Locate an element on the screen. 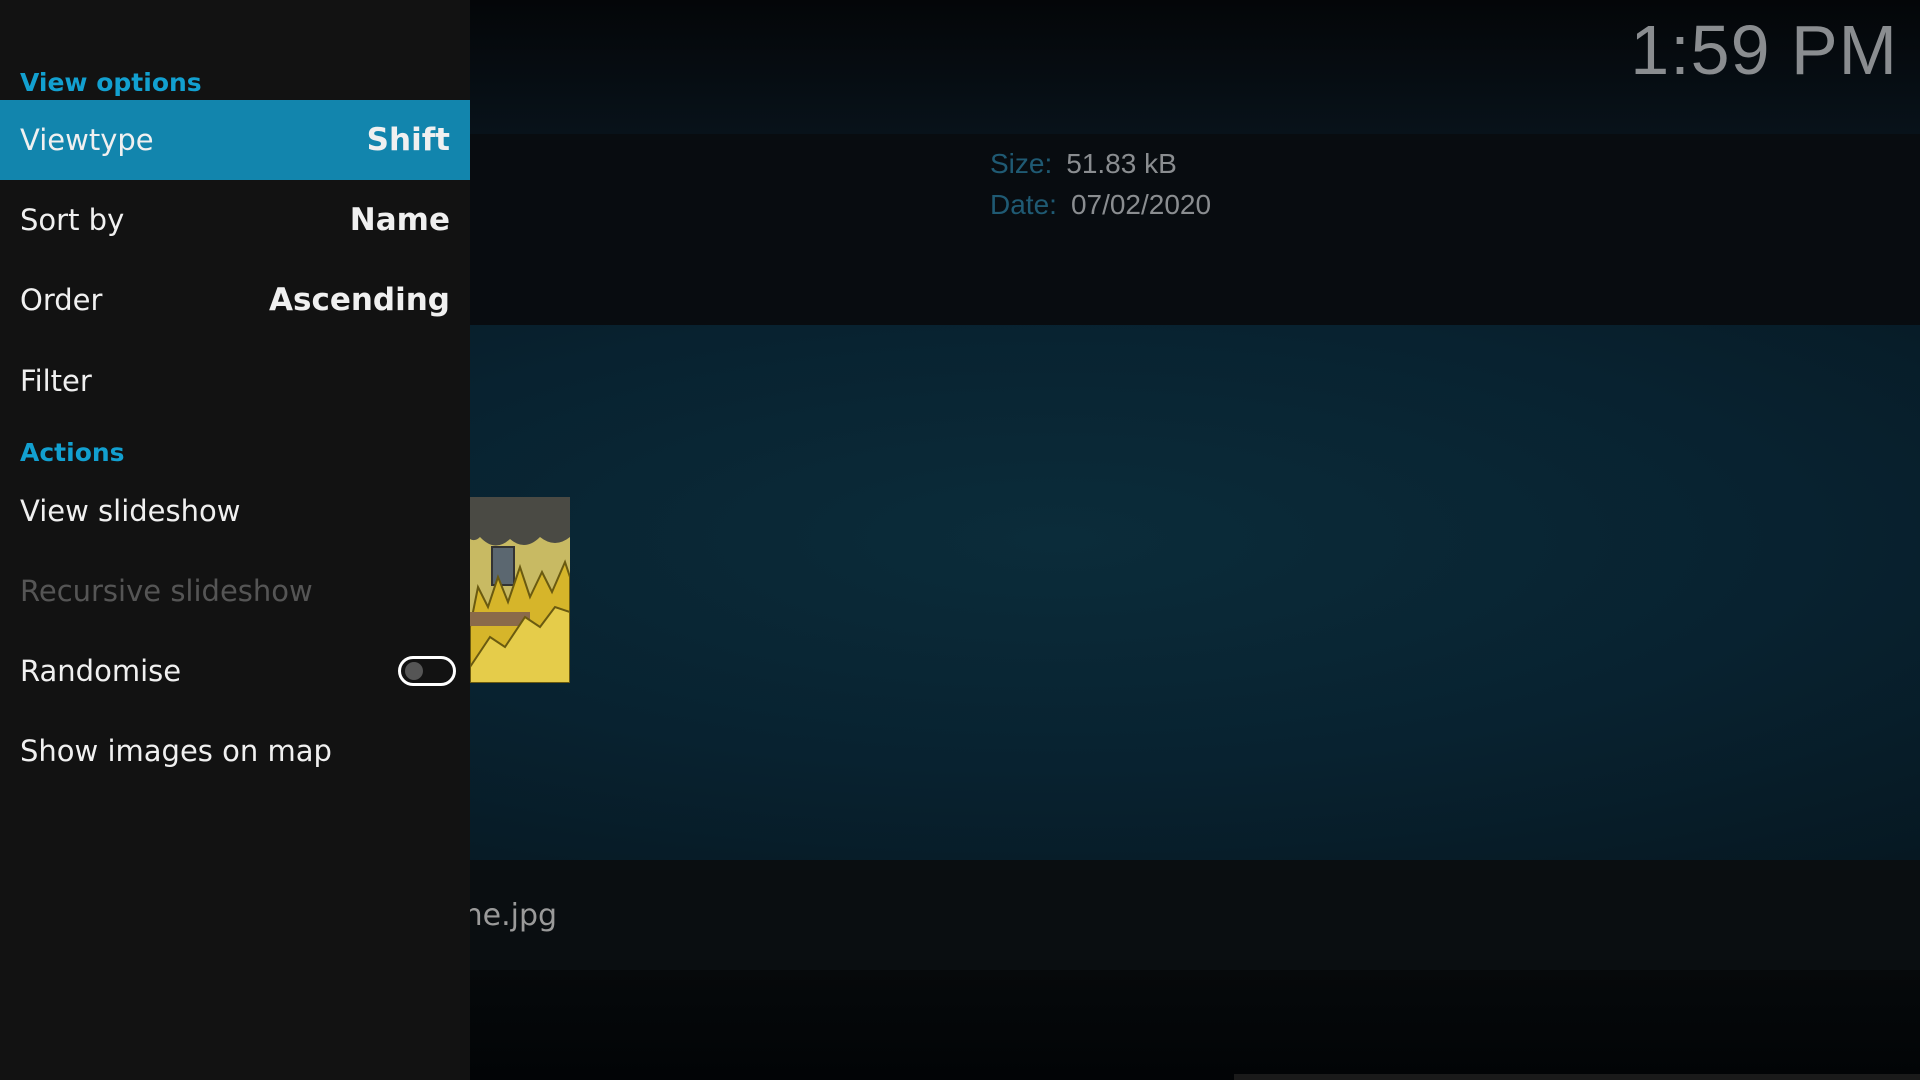 The width and height of the screenshot is (1920, 1080). recursive-slideshow-button: Recursive slideshow is located at coordinates (235, 591).